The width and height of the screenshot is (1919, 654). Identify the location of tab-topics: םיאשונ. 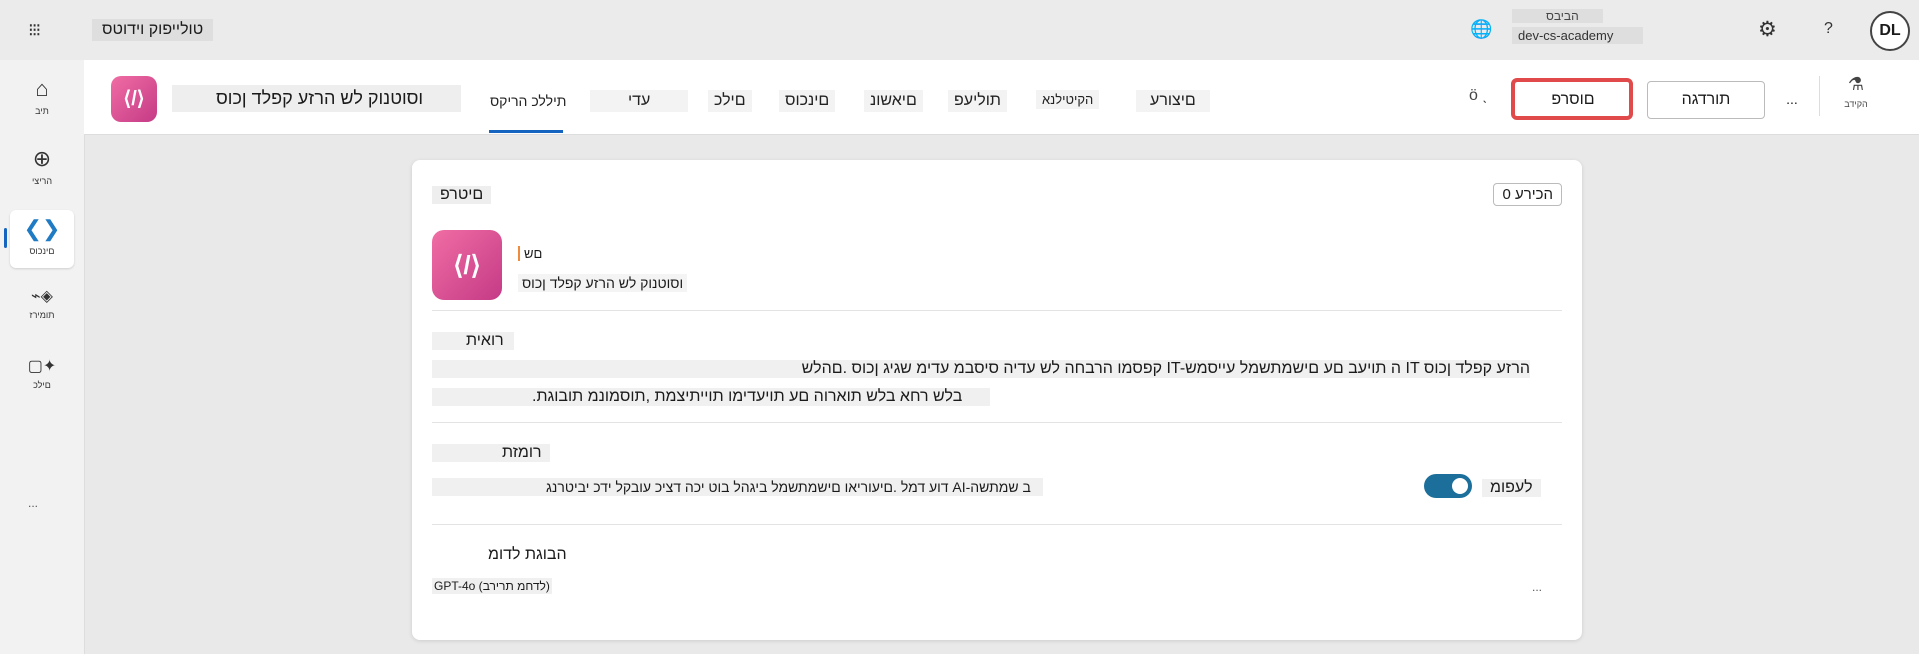
(893, 101).